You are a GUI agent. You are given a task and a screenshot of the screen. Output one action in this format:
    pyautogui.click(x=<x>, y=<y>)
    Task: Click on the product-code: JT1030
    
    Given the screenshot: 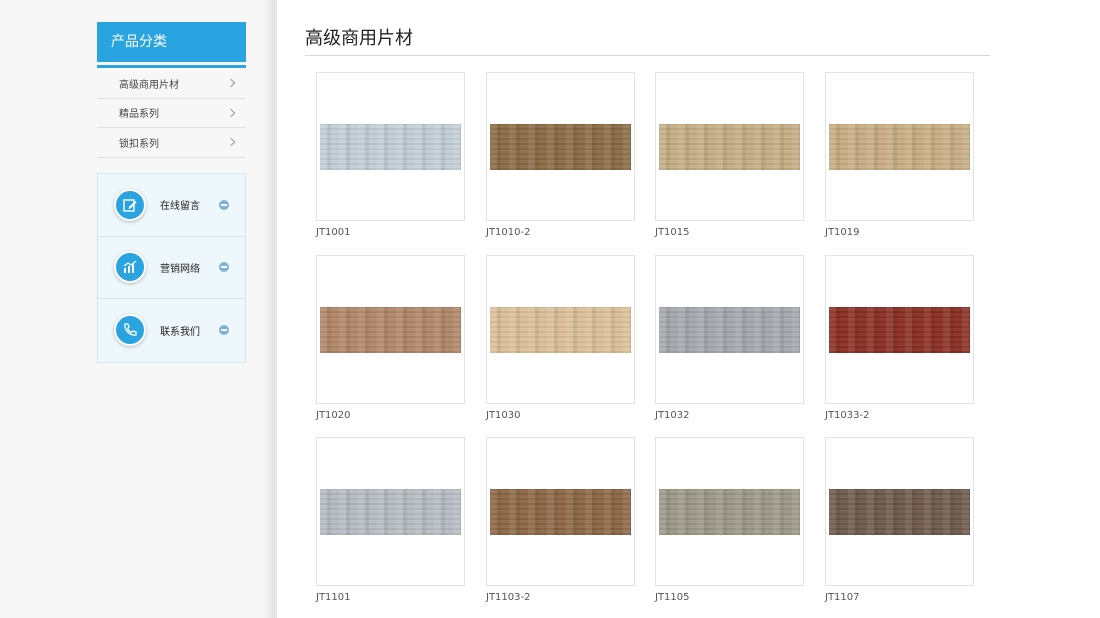 What is the action you would take?
    pyautogui.click(x=503, y=415)
    